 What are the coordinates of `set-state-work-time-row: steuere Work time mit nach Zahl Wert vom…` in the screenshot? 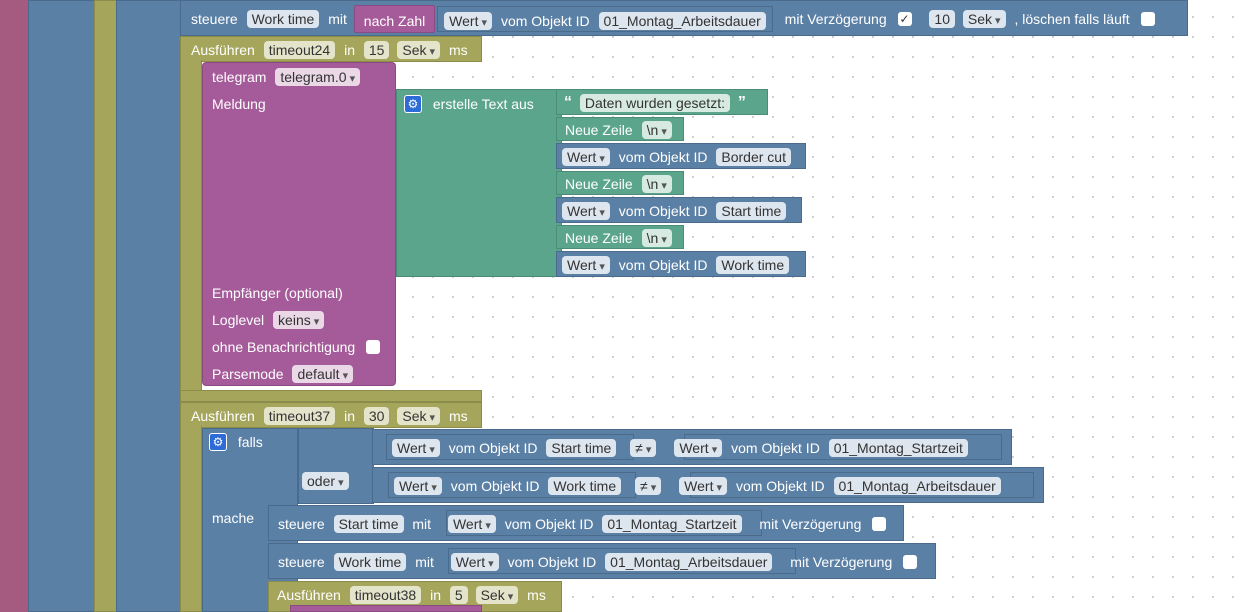 It's located at (673, 19).